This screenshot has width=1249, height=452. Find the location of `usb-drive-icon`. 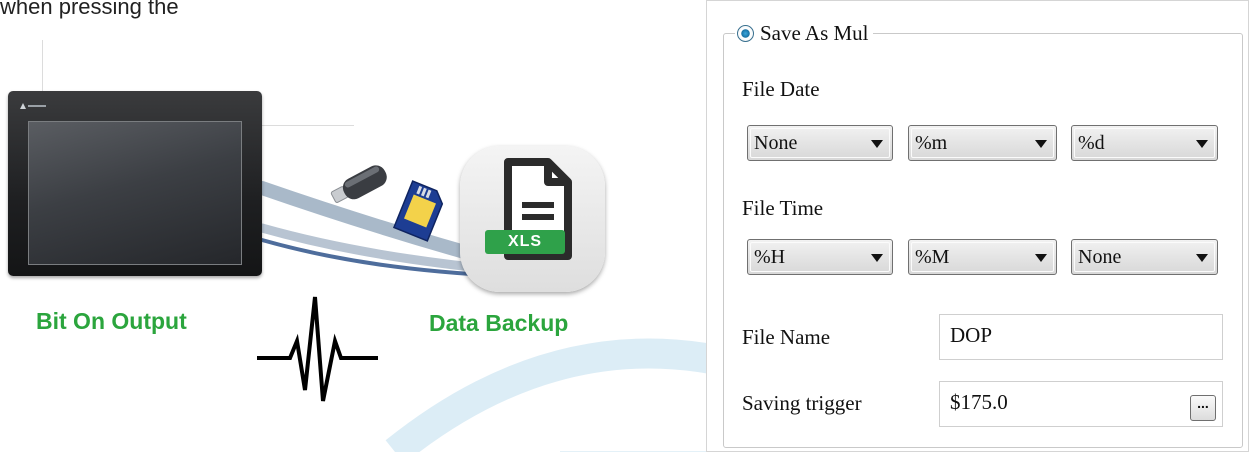

usb-drive-icon is located at coordinates (358, 184).